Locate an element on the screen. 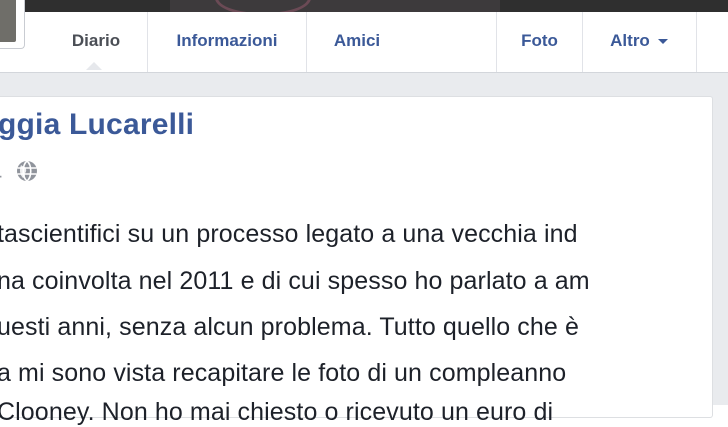 This screenshot has width=728, height=427. tab-amici-label: Amici is located at coordinates (357, 40).